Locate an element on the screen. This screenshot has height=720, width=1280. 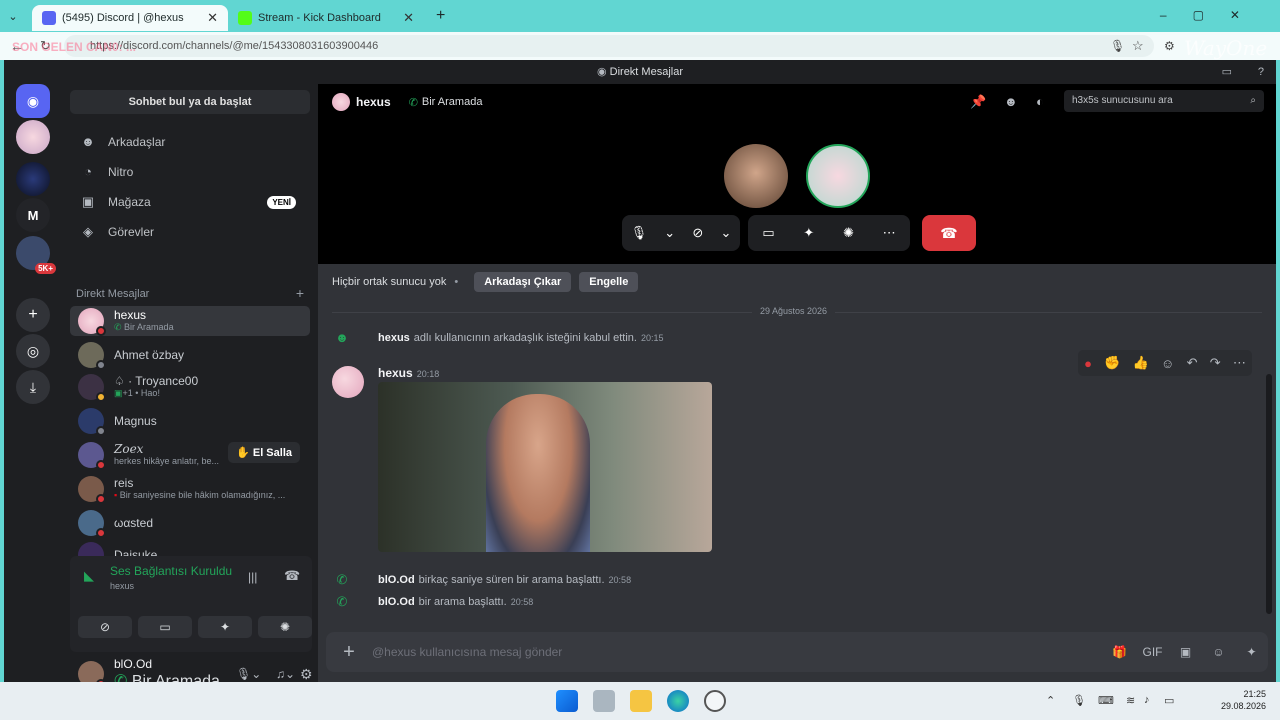
user-avatar is located at coordinates (92, 671).